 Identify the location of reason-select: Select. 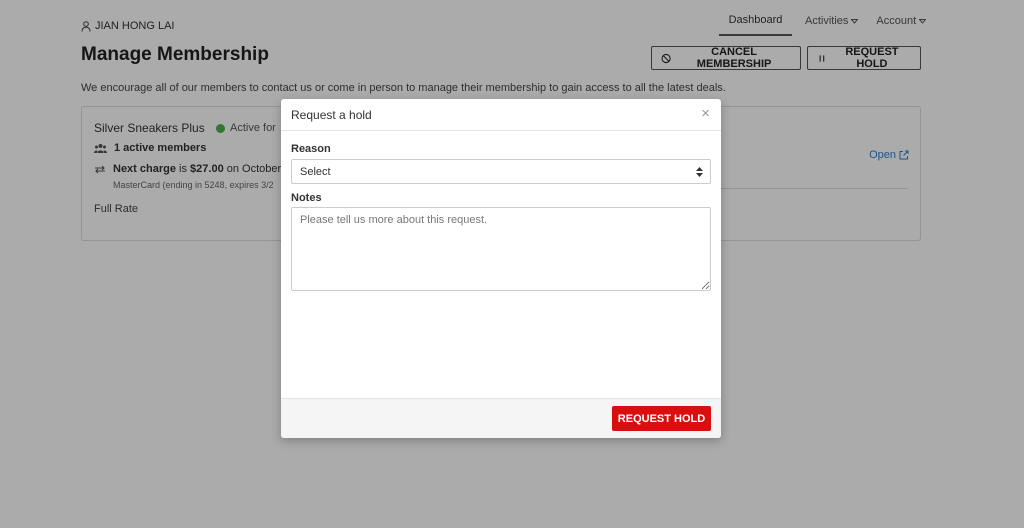
(501, 171).